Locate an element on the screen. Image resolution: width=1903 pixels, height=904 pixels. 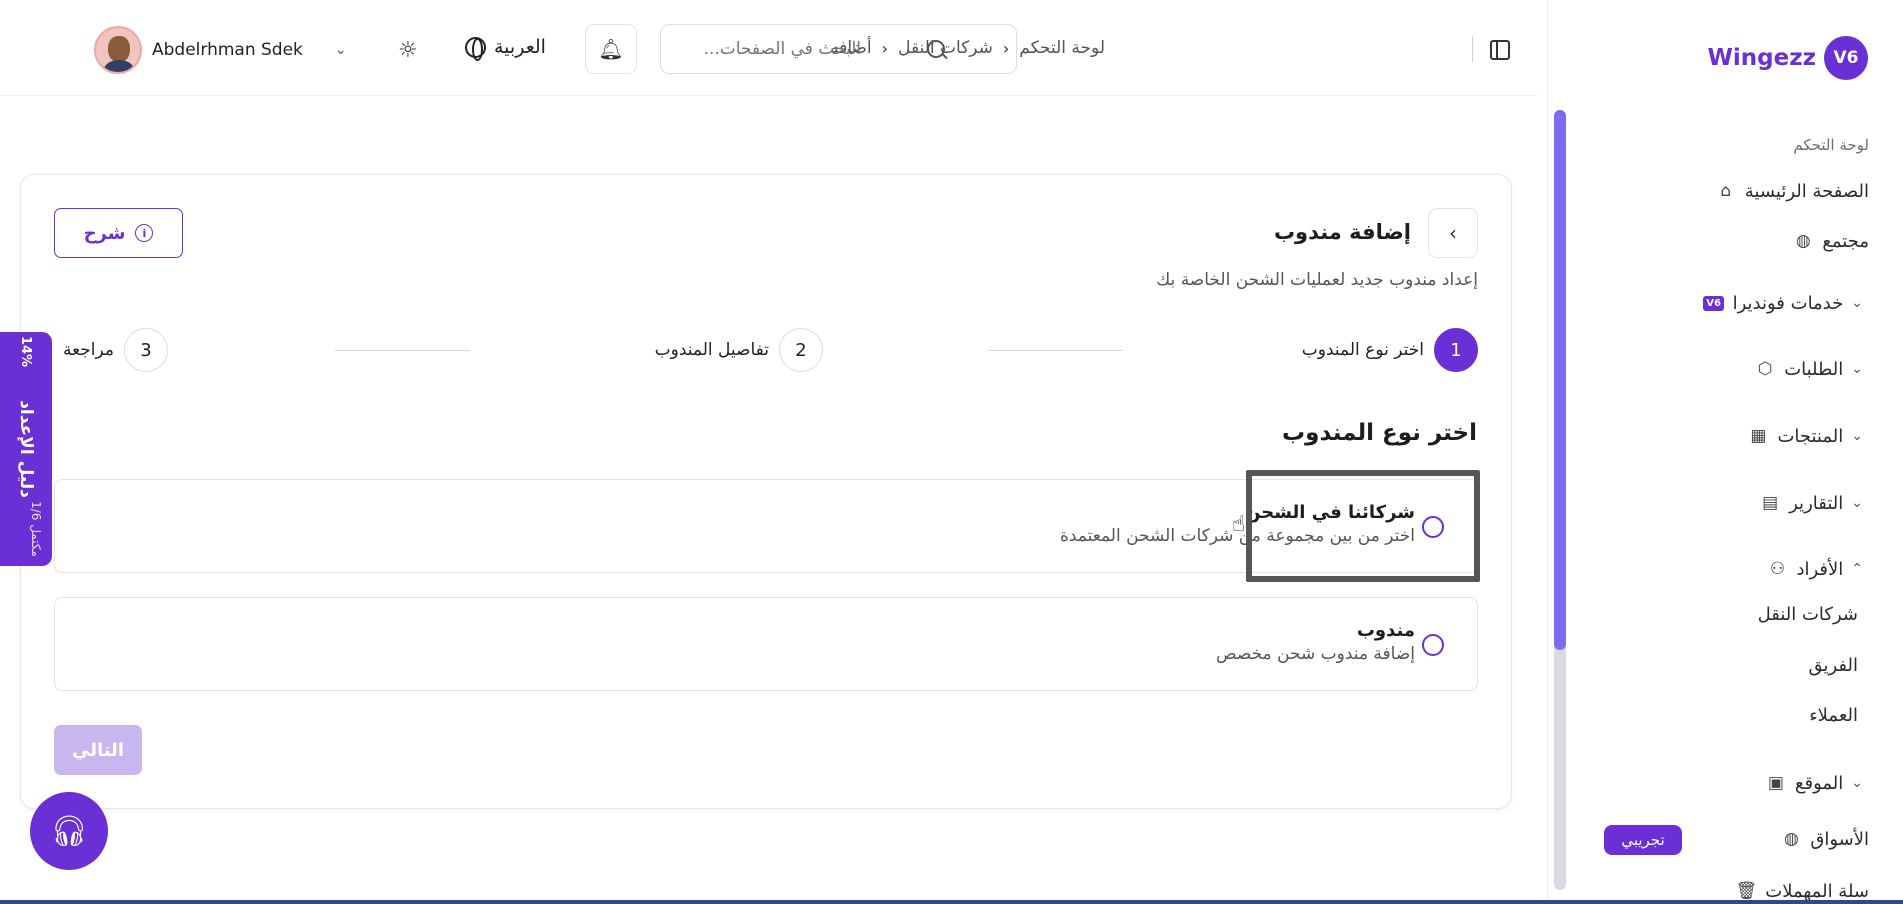
vs-icon: V6 is located at coordinates (1714, 303).